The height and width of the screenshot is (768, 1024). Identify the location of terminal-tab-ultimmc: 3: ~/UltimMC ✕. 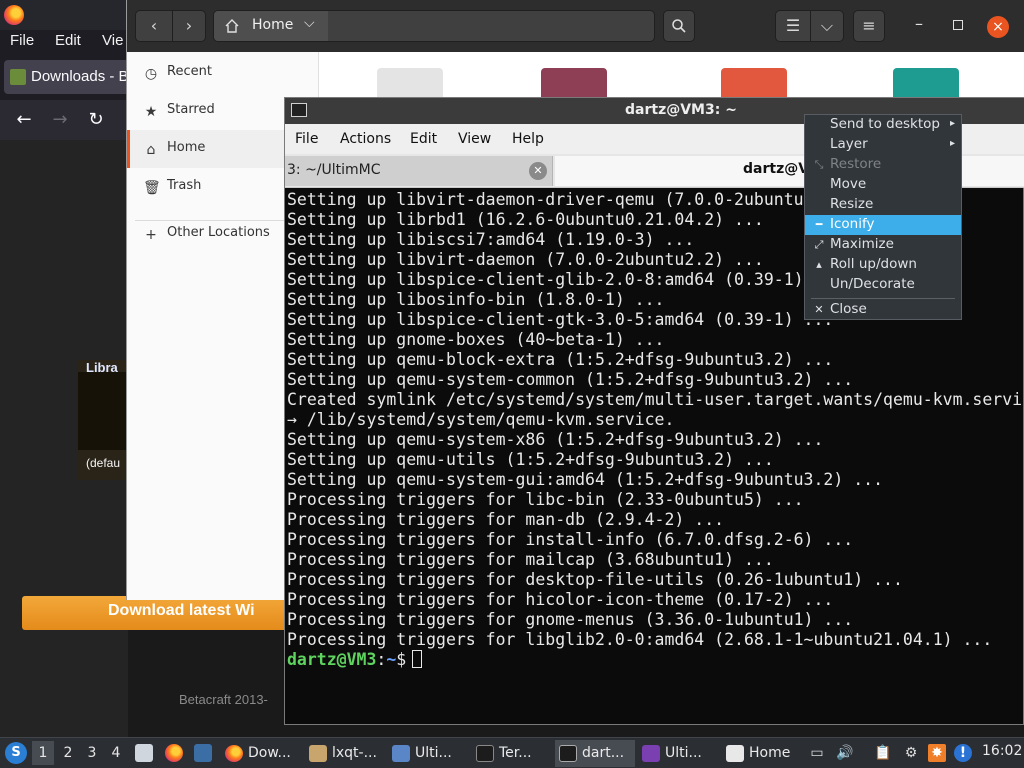
(419, 171).